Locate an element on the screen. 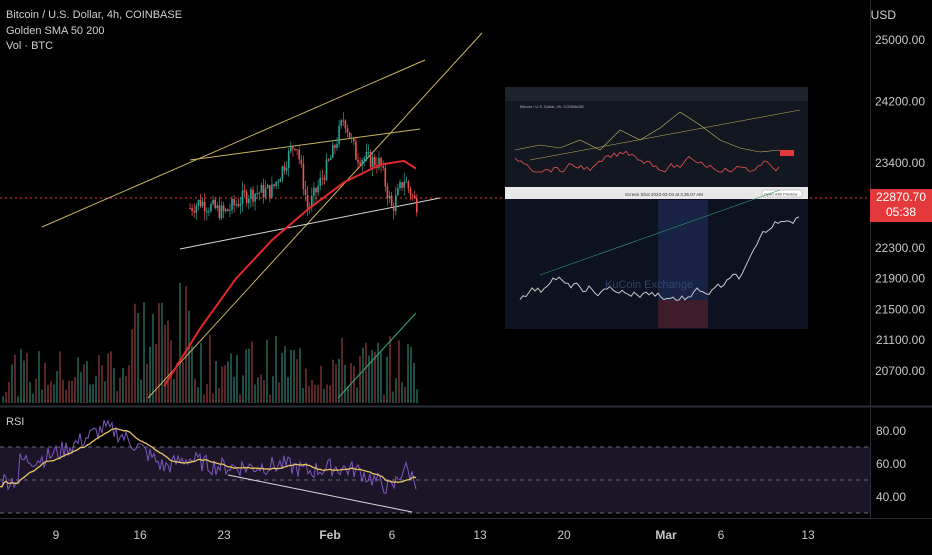 Image resolution: width=932 pixels, height=555 pixels. time-tick-label: 9 is located at coordinates (56, 535).